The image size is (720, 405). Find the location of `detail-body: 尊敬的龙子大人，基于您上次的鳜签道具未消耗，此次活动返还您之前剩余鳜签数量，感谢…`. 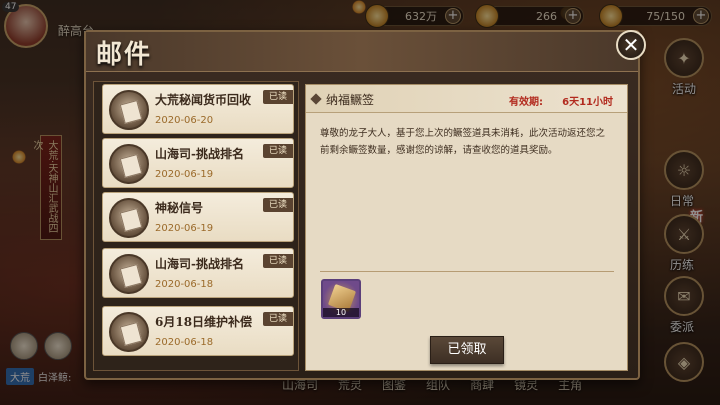

detail-body: 尊敬的龙子大人，基于您上次的鳜签道具未消耗，此次活动返还您之前剩余鳜签数量，感谢… is located at coordinates (463, 142).